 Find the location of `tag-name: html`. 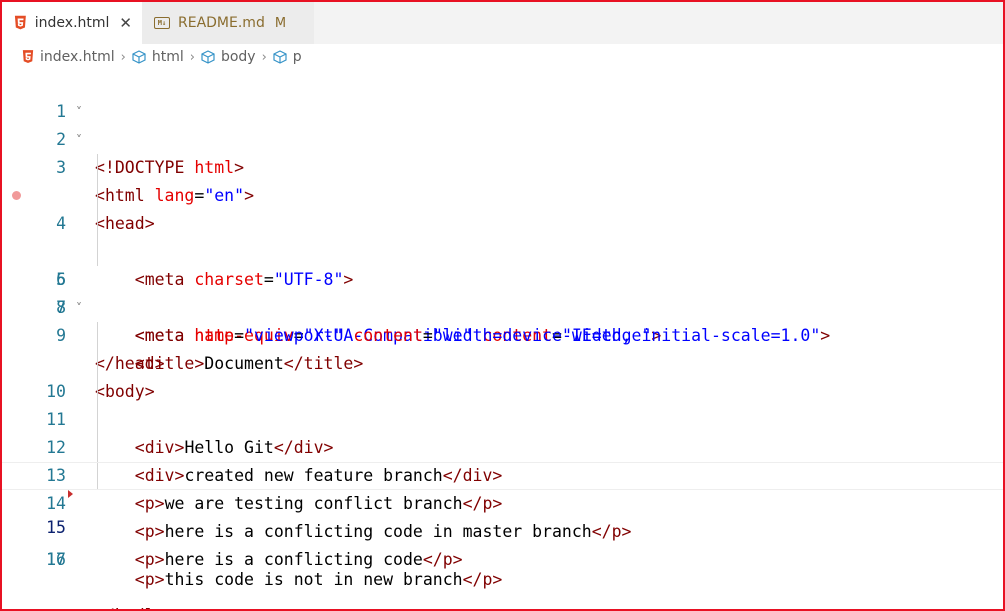

tag-name: html is located at coordinates (135, 607).